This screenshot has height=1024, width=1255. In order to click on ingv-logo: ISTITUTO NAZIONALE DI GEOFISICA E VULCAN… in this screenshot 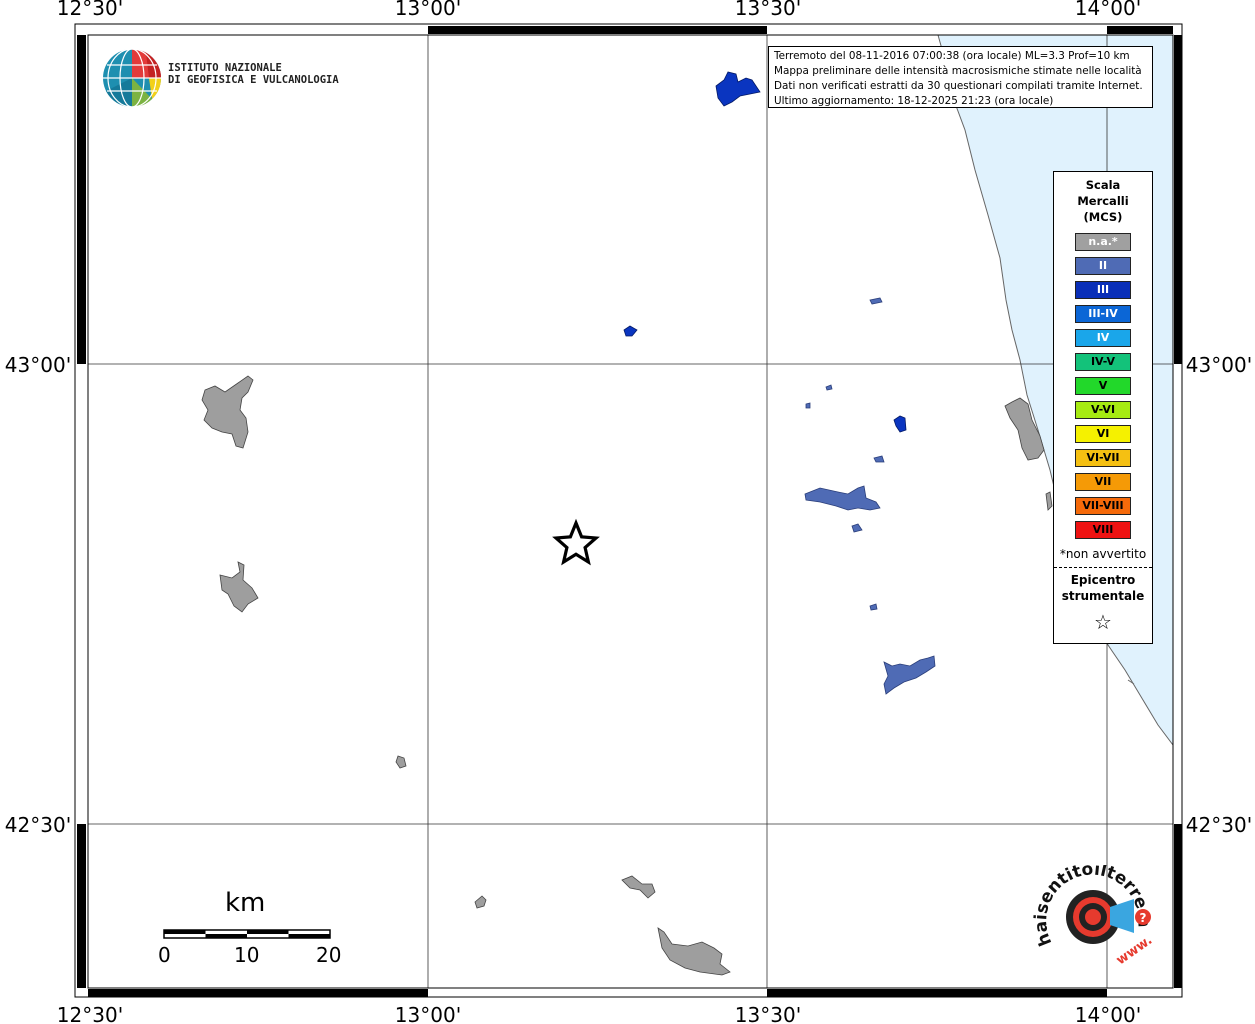, I will do `click(220, 78)`.